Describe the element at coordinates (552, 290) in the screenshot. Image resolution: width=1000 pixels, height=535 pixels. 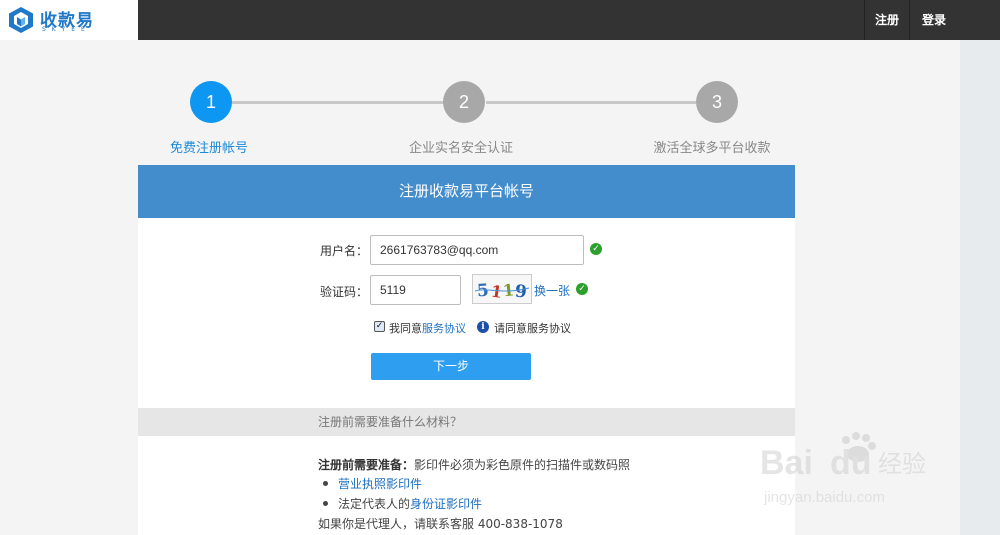
I see `refresh-captcha-link: 换一张` at that location.